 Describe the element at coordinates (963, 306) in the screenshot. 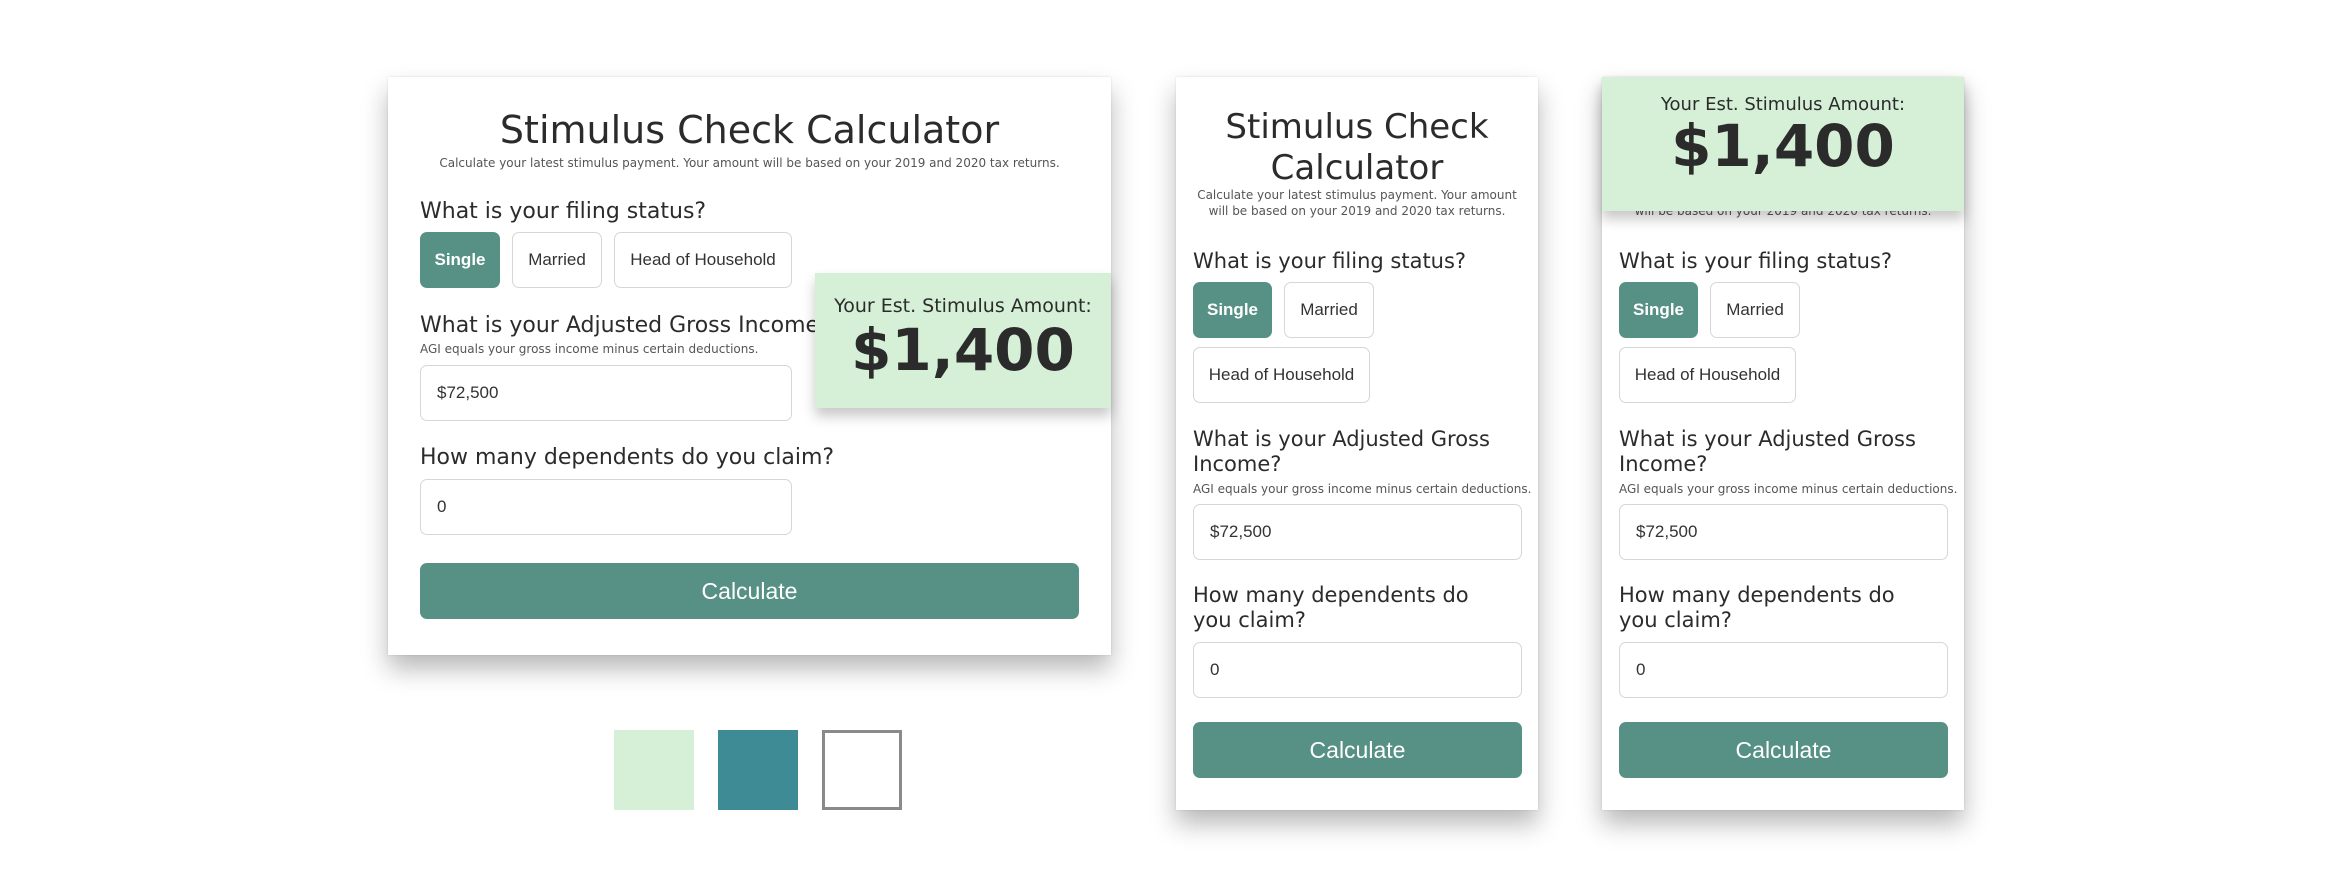

I see `result-label: Your Est. Stimulus Amount:` at that location.